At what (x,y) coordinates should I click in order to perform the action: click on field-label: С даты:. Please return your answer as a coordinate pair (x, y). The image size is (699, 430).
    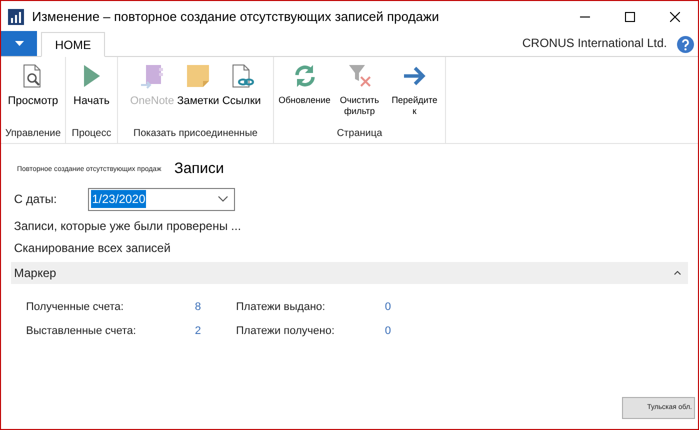
    Looking at the image, I should click on (36, 199).